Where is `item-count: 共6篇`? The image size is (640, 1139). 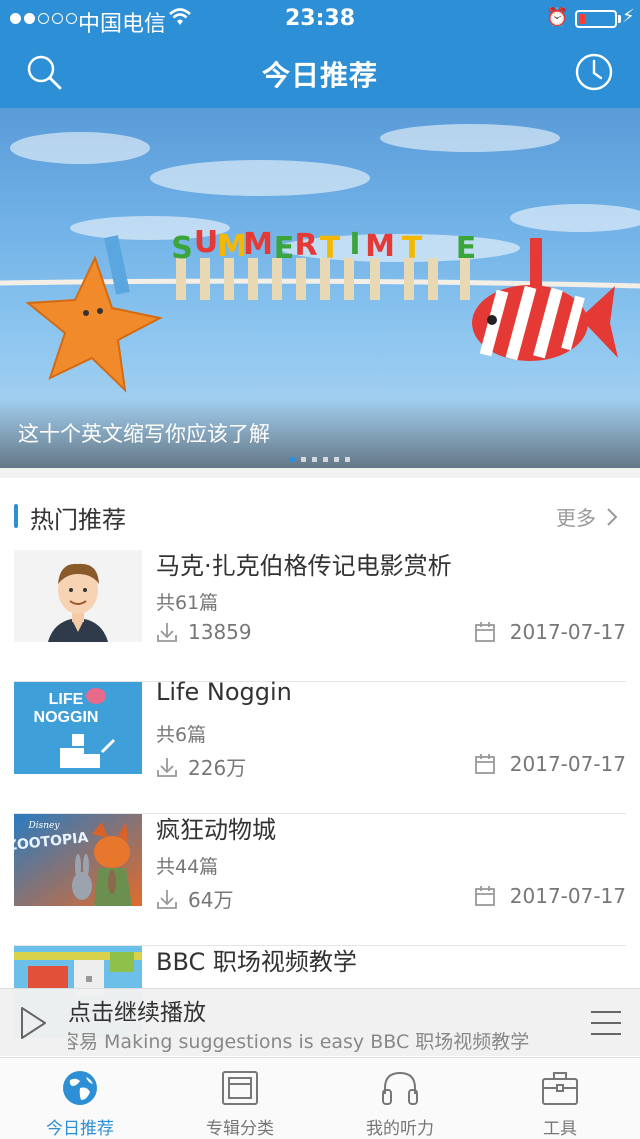
item-count: 共6篇 is located at coordinates (181, 735).